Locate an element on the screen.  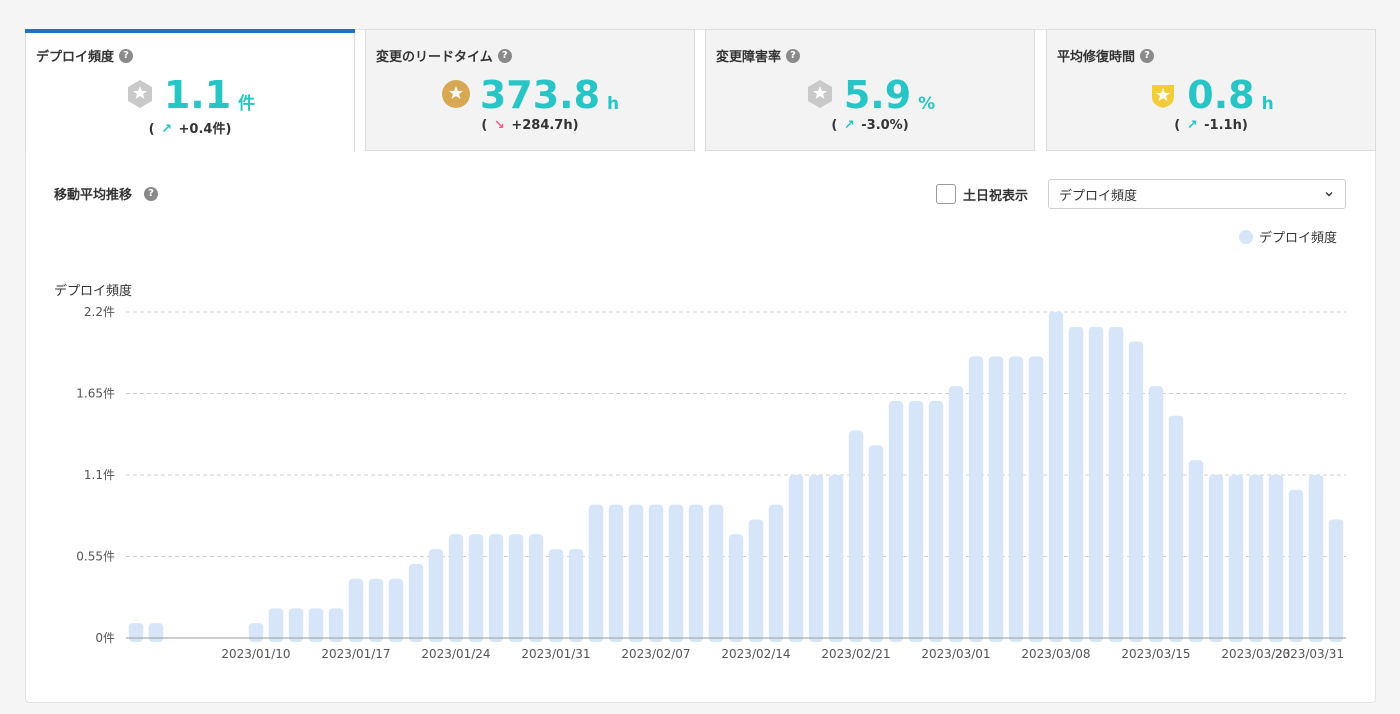
y-tick-label: 1.1件 is located at coordinates (99, 475).